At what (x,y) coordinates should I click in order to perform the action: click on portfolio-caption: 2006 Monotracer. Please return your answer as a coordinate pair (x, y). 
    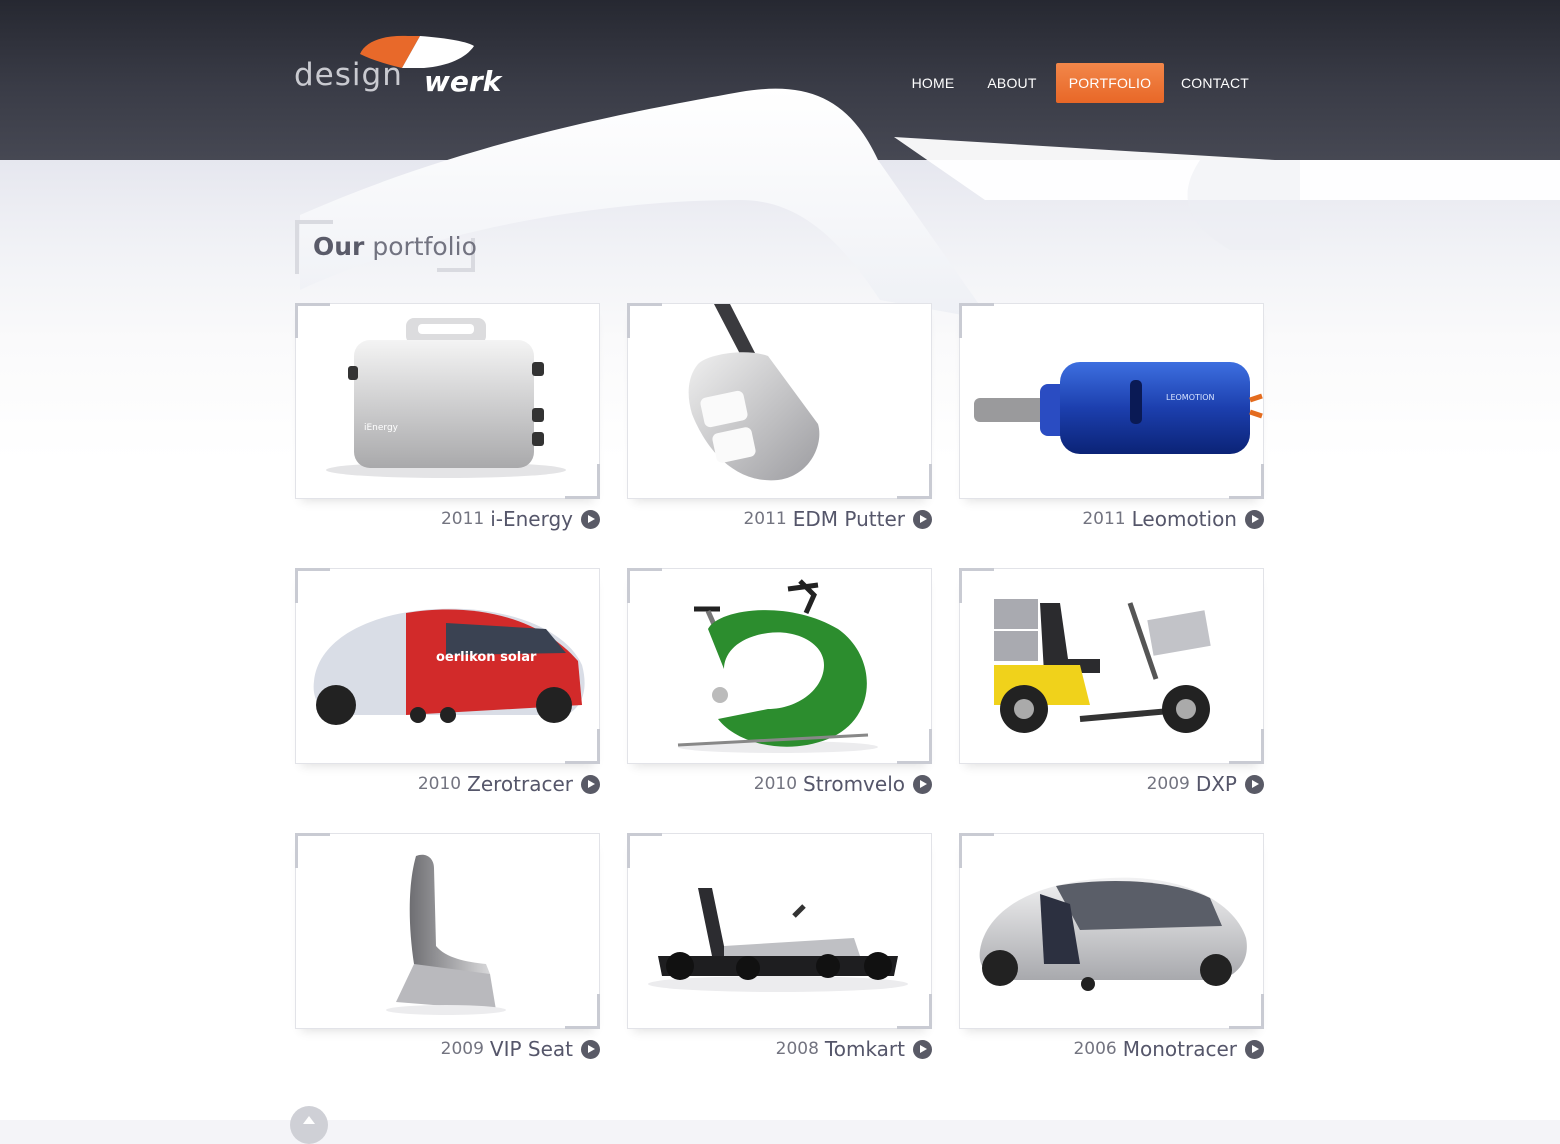
    Looking at the image, I should click on (1168, 1049).